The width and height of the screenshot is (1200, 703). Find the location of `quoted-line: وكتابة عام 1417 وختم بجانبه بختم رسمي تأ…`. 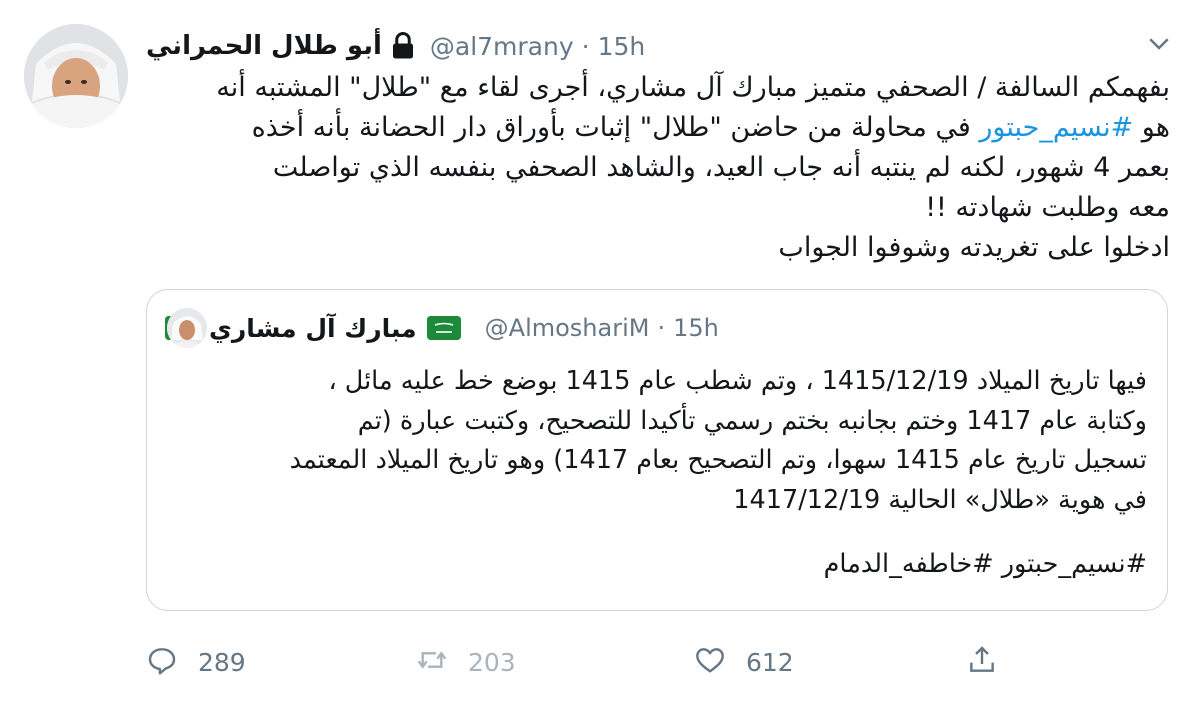

quoted-line: وكتابة عام 1417 وختم بجانبه بختم رسمي تأ… is located at coordinates (752, 420).